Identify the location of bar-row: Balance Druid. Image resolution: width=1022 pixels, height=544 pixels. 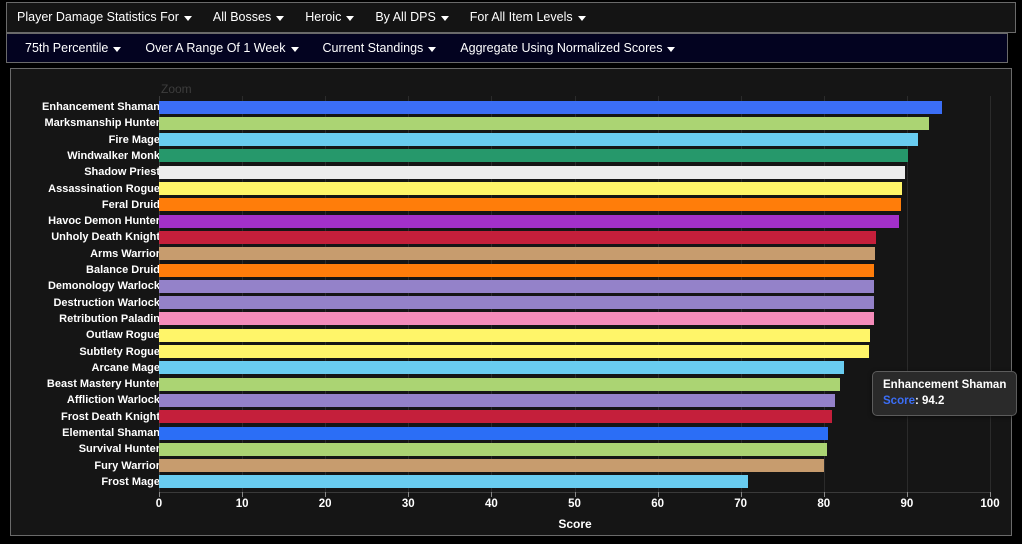
(512, 270).